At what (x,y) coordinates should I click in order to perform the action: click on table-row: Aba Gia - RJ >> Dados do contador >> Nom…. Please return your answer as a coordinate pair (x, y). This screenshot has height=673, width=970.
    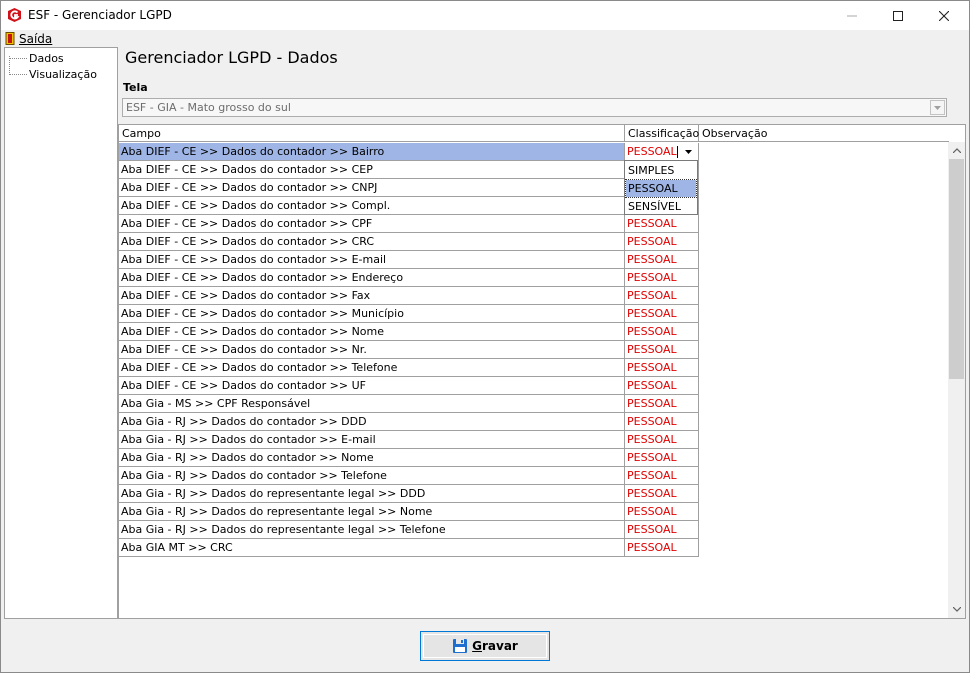
    Looking at the image, I should click on (533, 458).